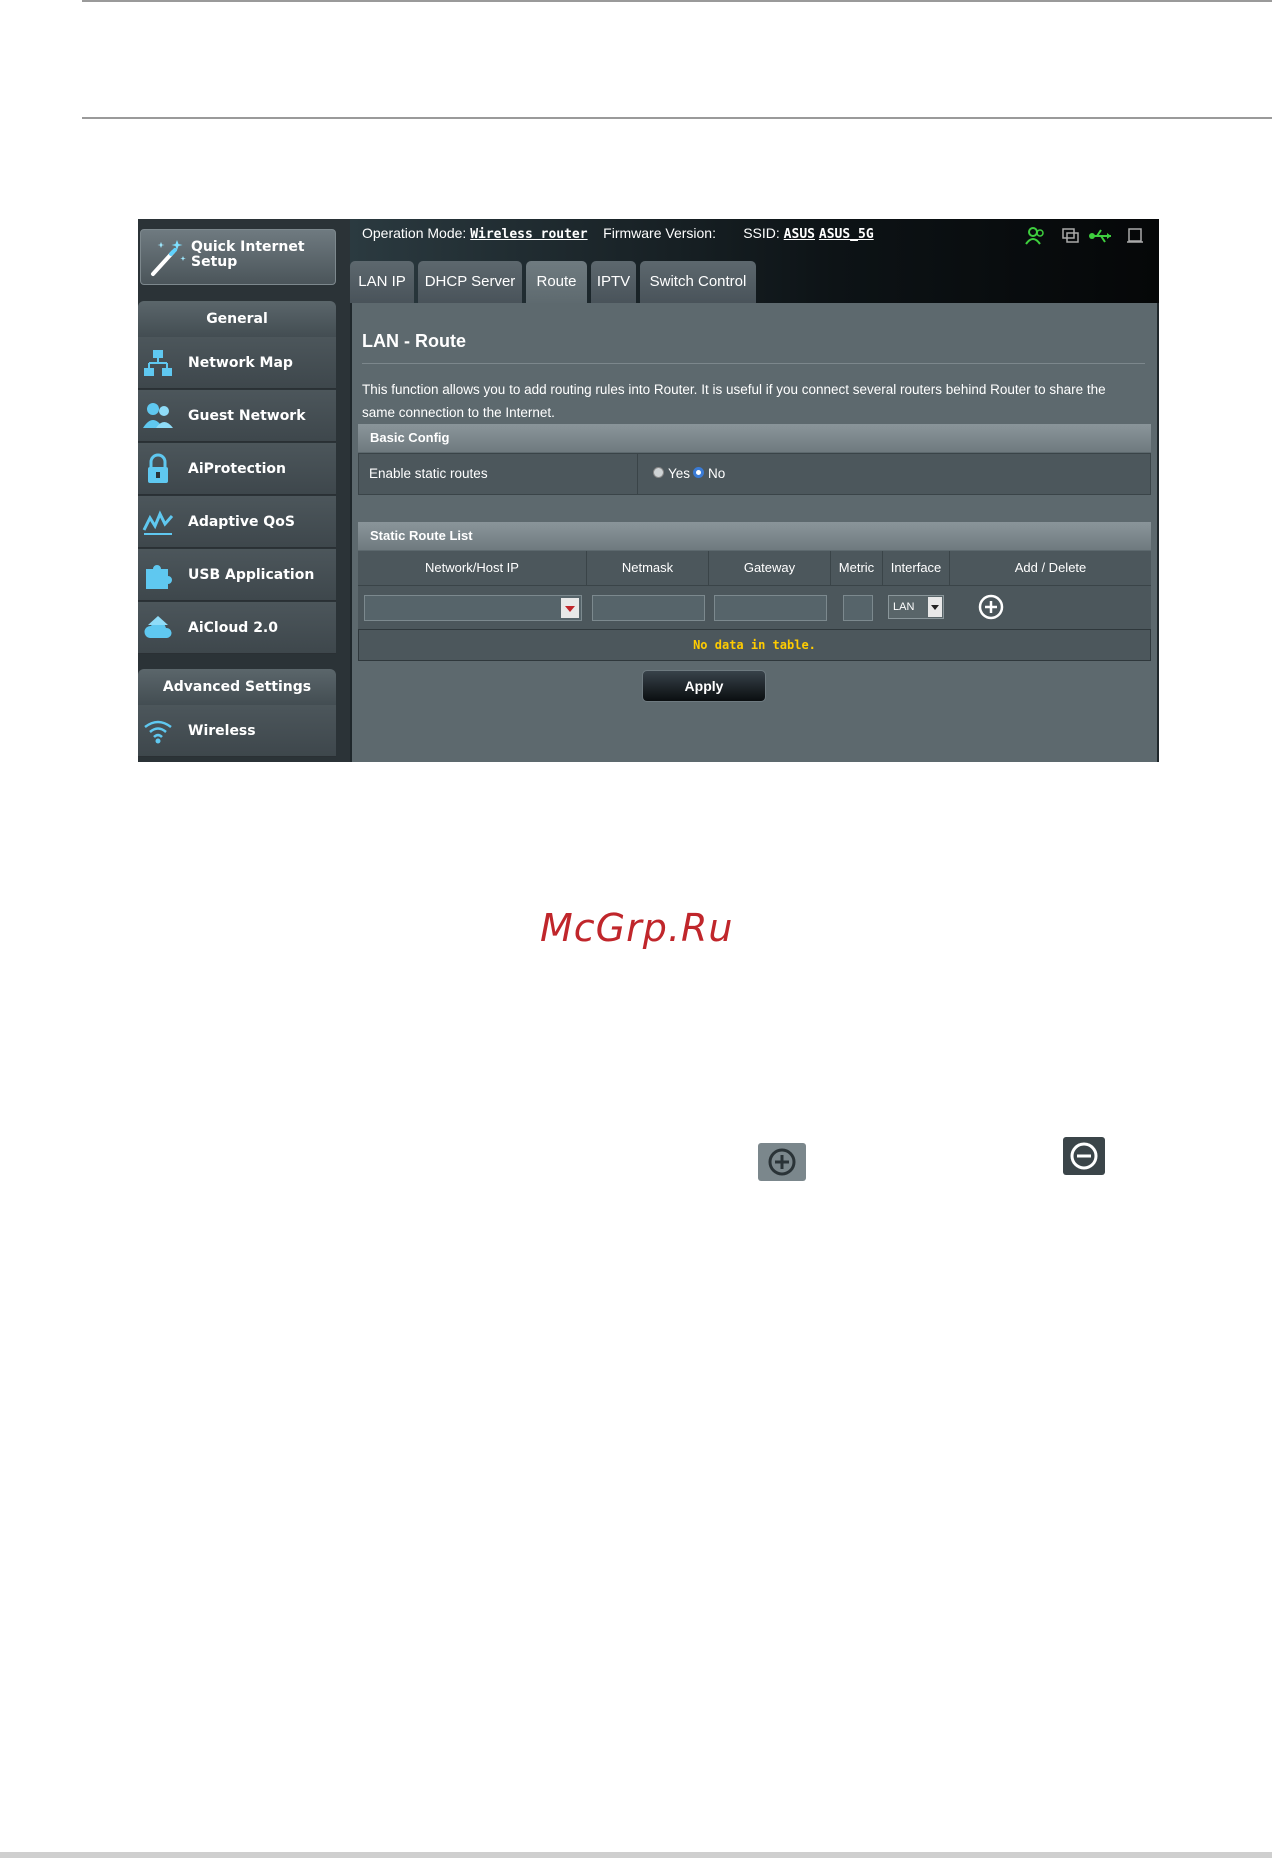 Image resolution: width=1272 pixels, height=1858 pixels. I want to click on qos-chart-icon, so click(158, 522).